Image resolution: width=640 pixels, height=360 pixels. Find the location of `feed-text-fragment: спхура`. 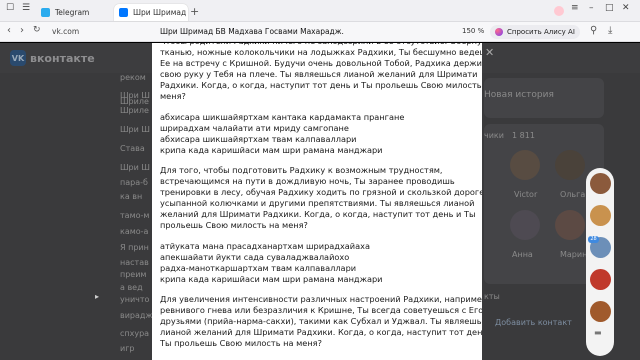

feed-text-fragment: спхура is located at coordinates (135, 333).